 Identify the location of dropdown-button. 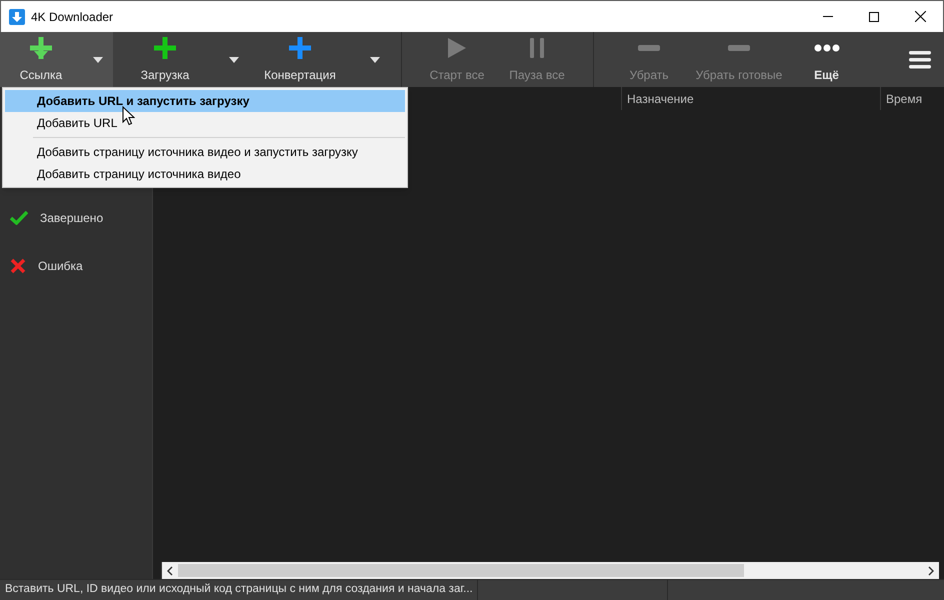
(97, 59).